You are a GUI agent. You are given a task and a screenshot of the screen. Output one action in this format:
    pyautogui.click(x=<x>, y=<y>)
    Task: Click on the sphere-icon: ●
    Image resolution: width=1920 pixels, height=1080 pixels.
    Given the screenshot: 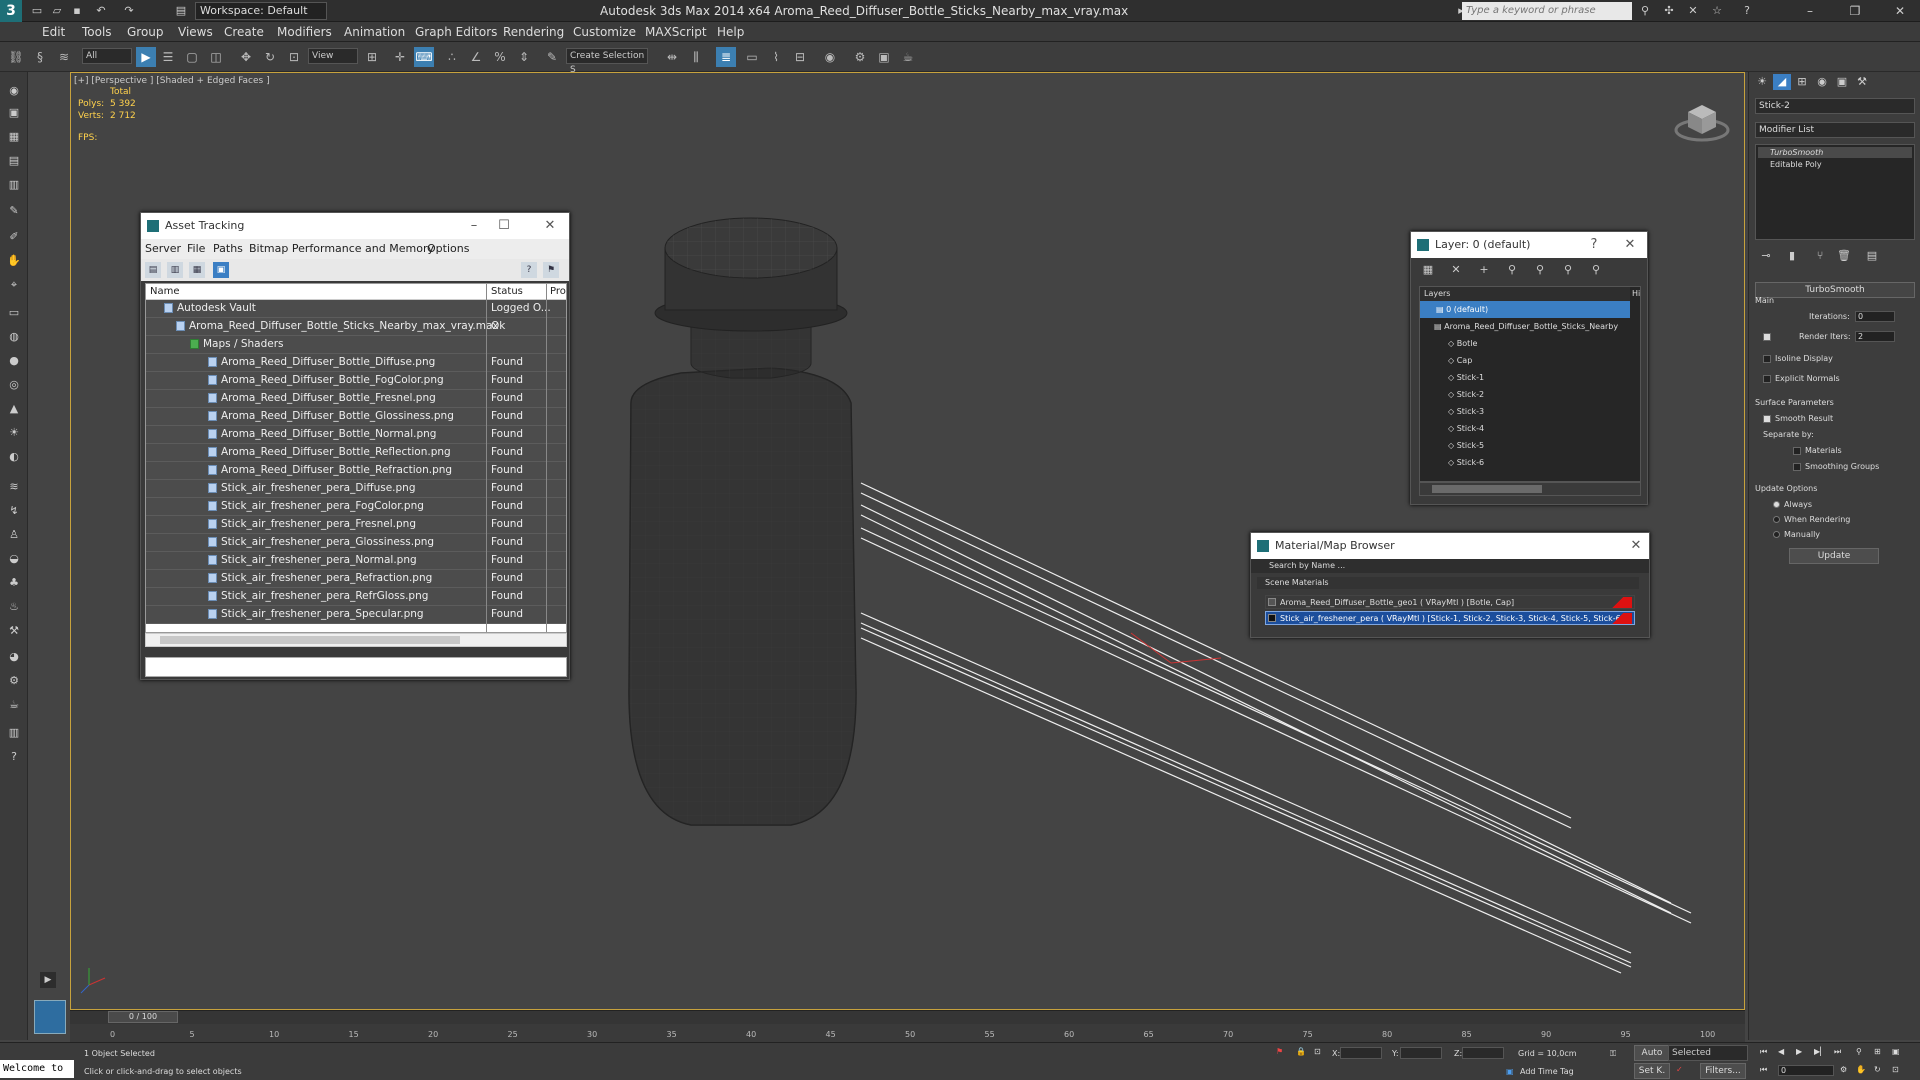 What is the action you would take?
    pyautogui.click(x=14, y=361)
    